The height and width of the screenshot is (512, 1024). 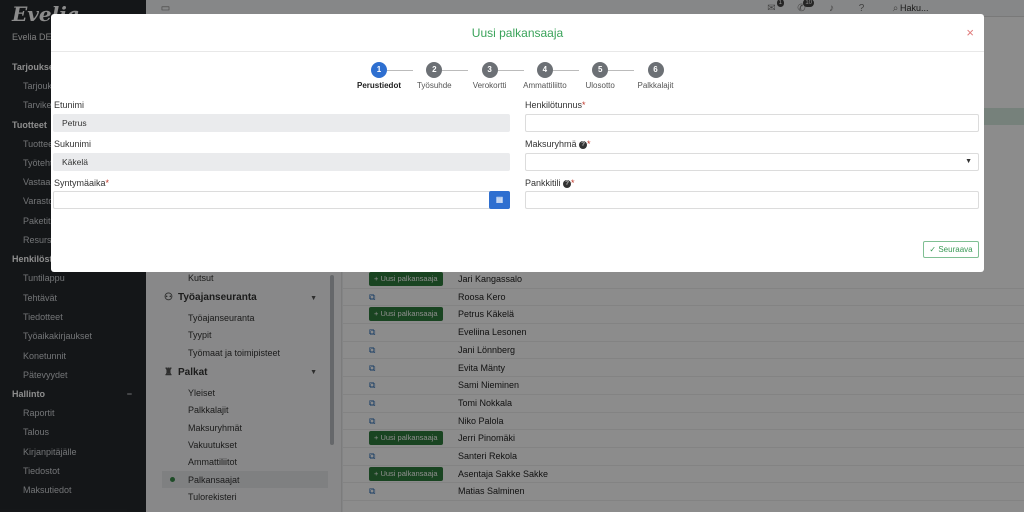 I want to click on label-text: Pankkitili, so click(x=543, y=183).